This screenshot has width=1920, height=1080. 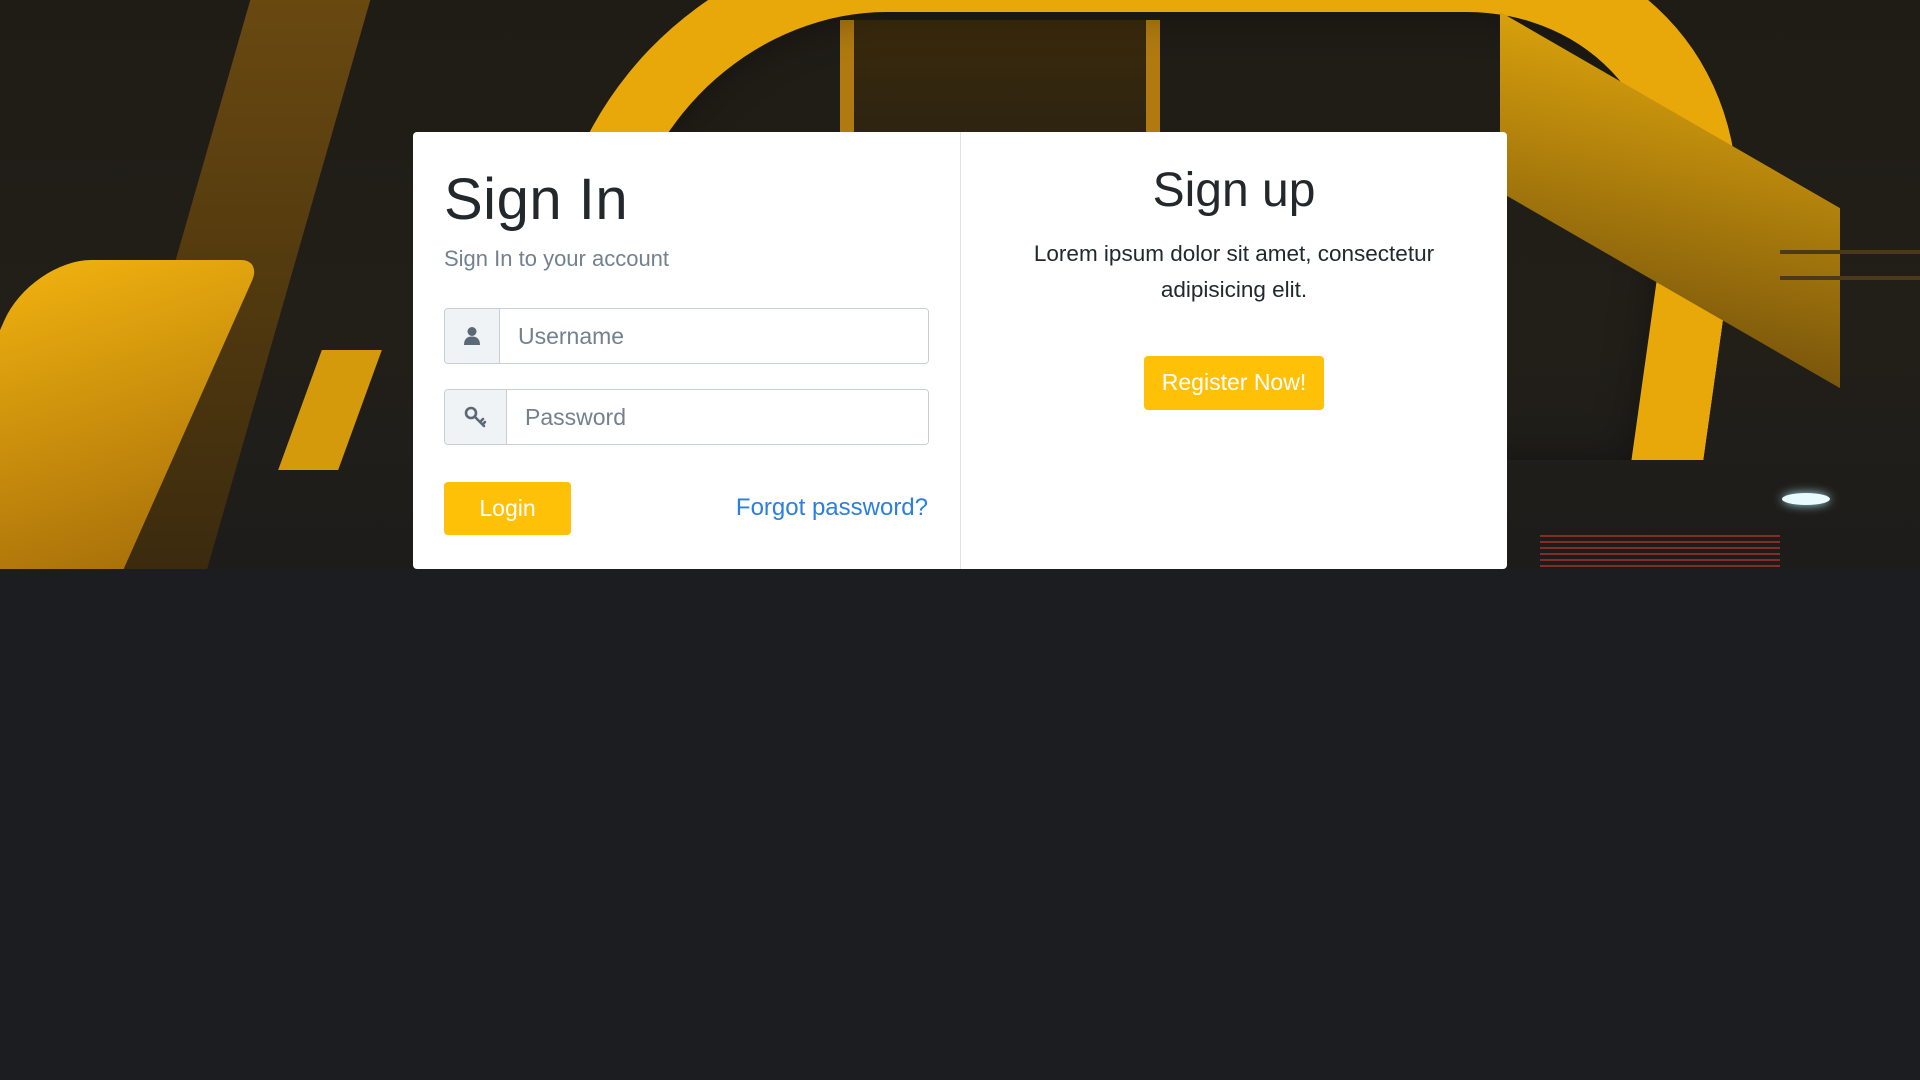 What do you see at coordinates (507, 508) in the screenshot?
I see `login-button: Login` at bounding box center [507, 508].